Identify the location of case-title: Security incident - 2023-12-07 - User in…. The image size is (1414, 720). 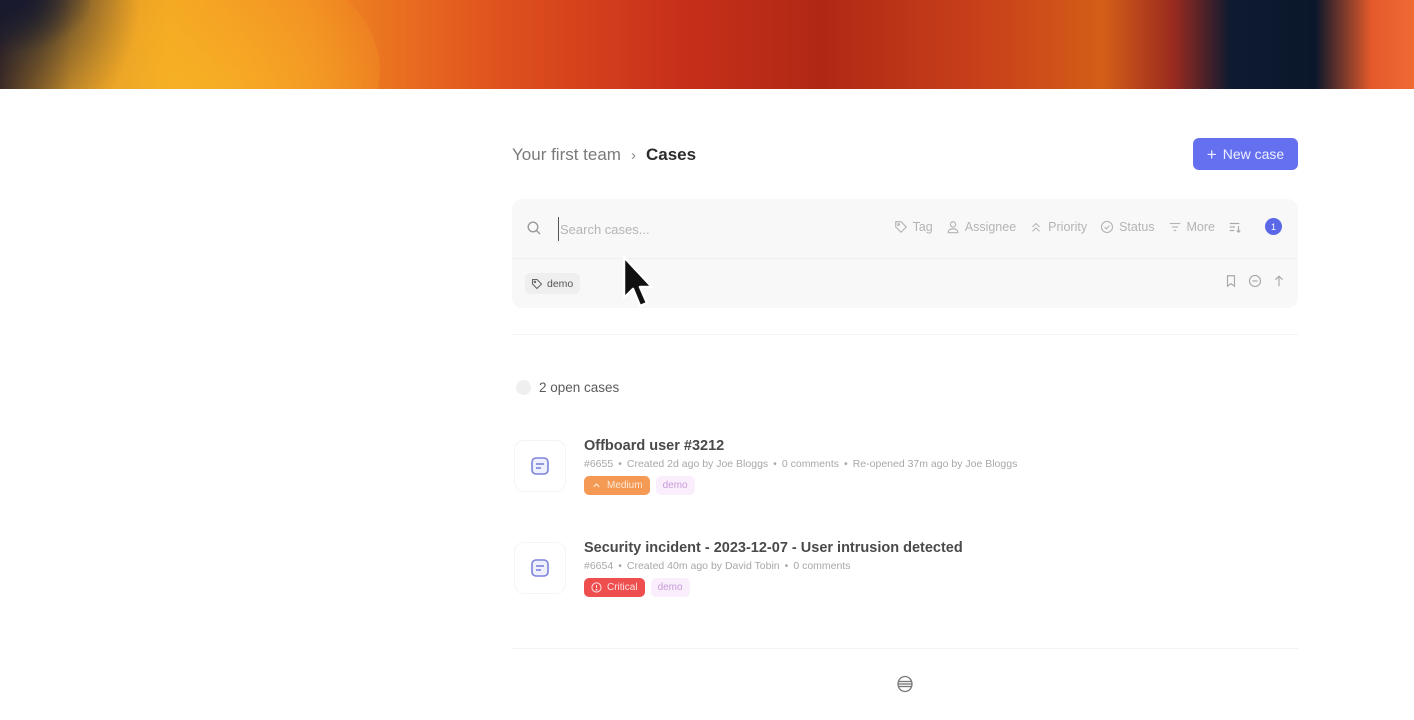
(773, 548).